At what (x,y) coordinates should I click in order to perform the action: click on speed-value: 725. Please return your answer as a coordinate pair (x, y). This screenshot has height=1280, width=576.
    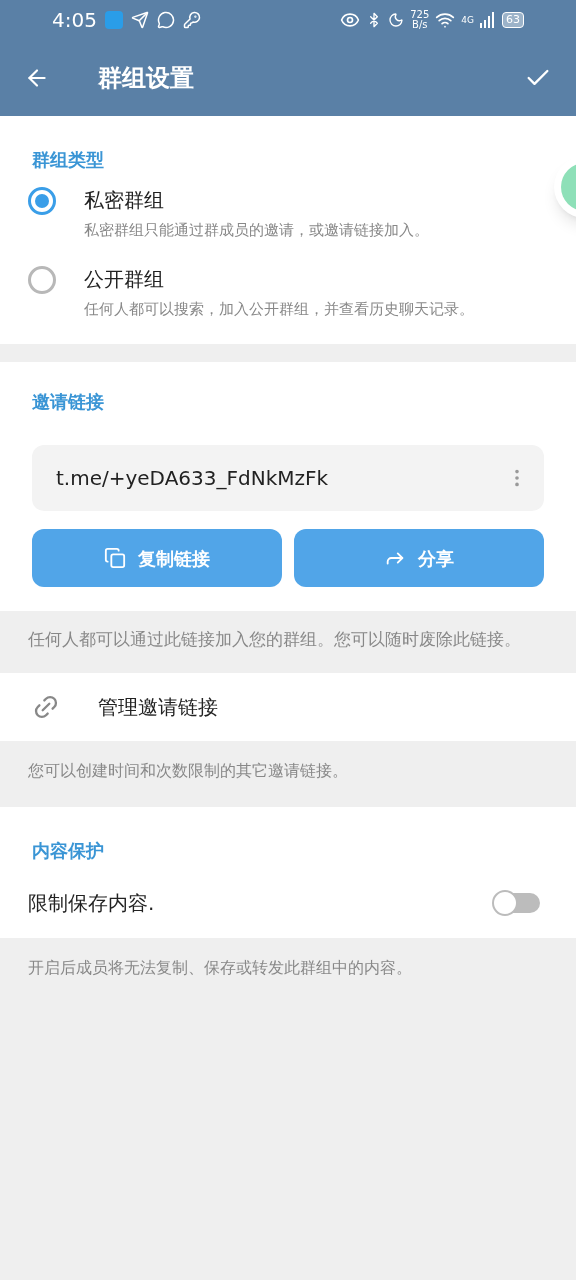
    Looking at the image, I should click on (420, 15).